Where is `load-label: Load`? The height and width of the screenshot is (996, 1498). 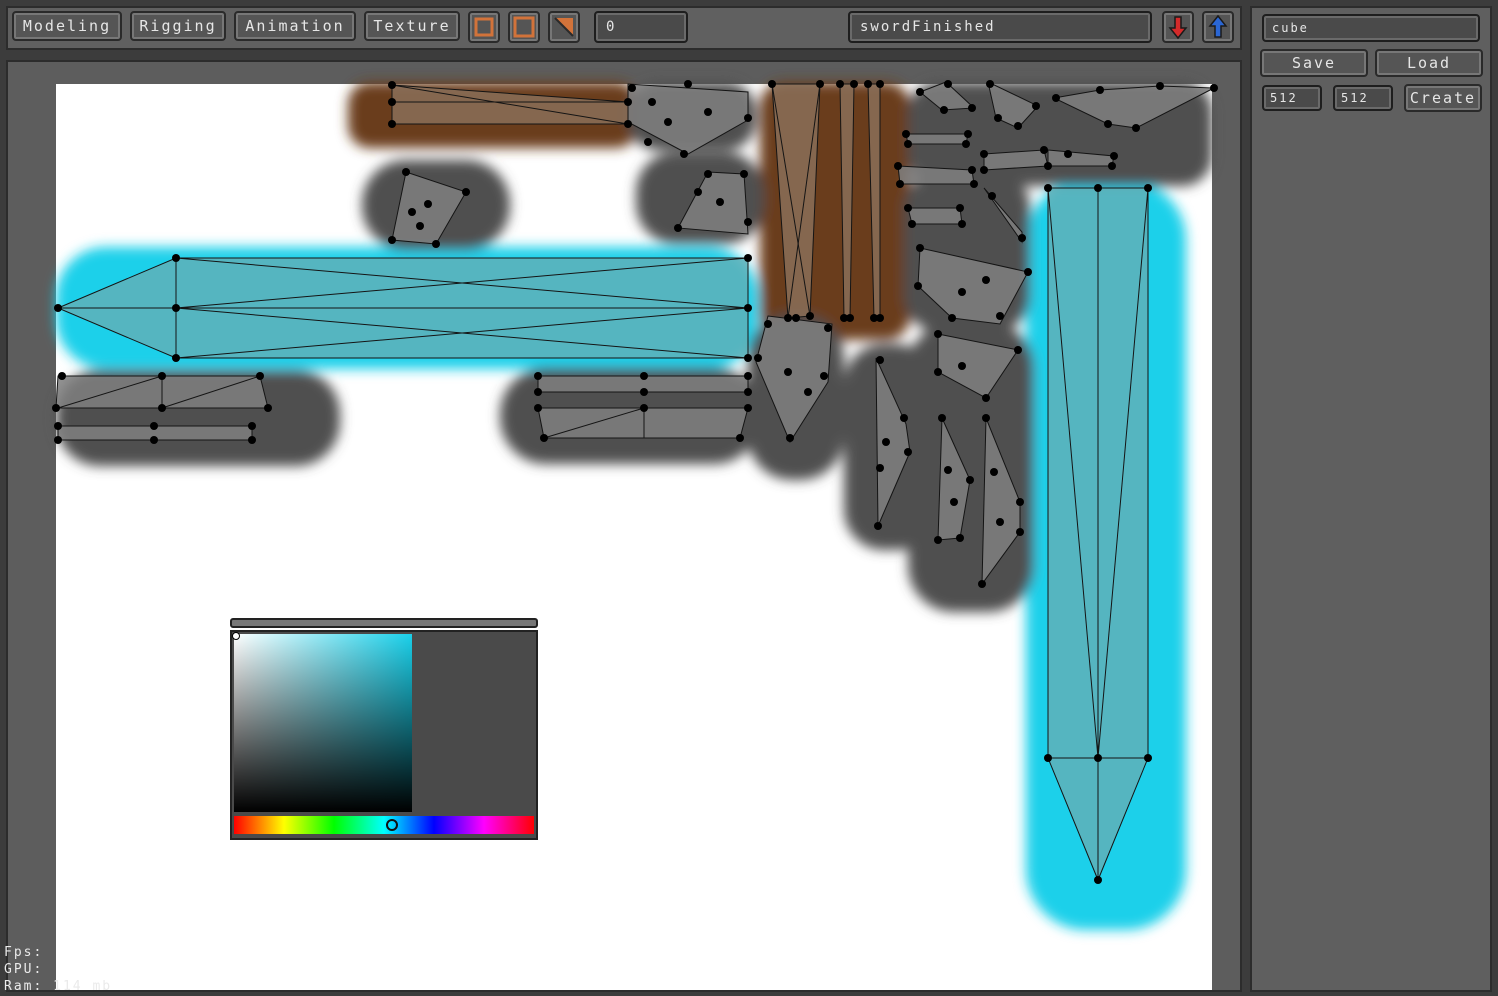 load-label: Load is located at coordinates (1429, 63).